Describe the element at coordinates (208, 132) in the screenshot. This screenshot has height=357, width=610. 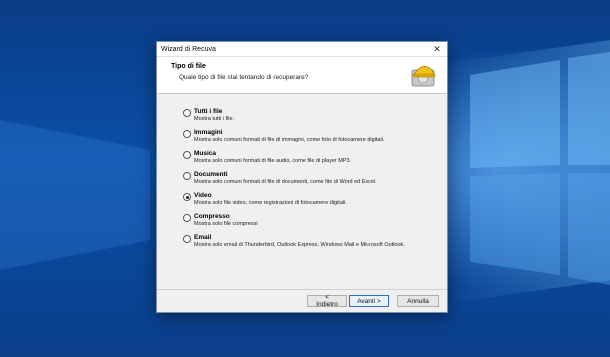
I see `option-label: Immagini` at that location.